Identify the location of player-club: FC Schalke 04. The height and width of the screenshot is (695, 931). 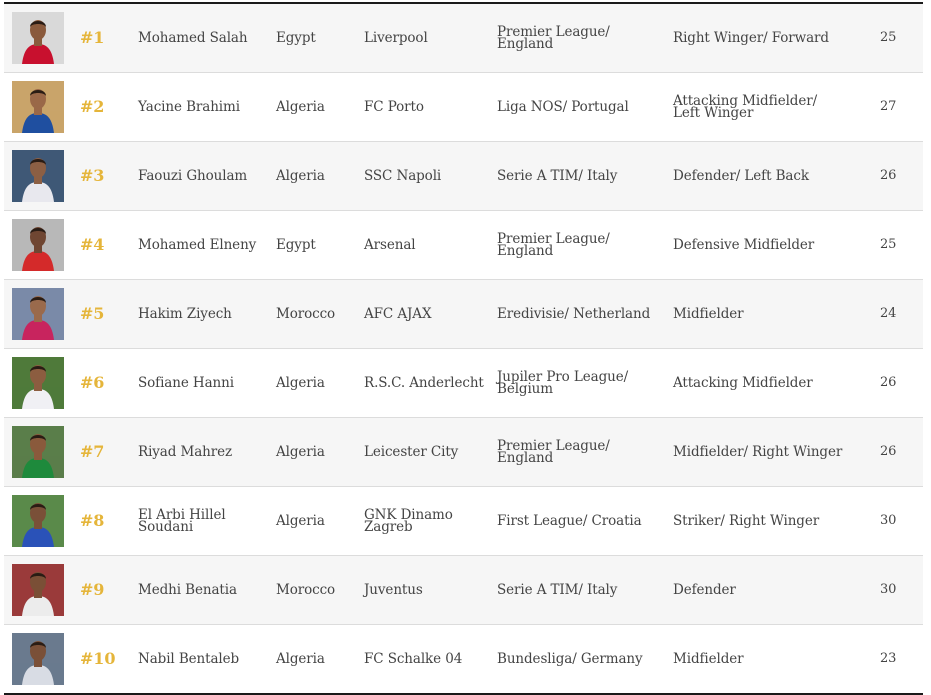
(413, 659).